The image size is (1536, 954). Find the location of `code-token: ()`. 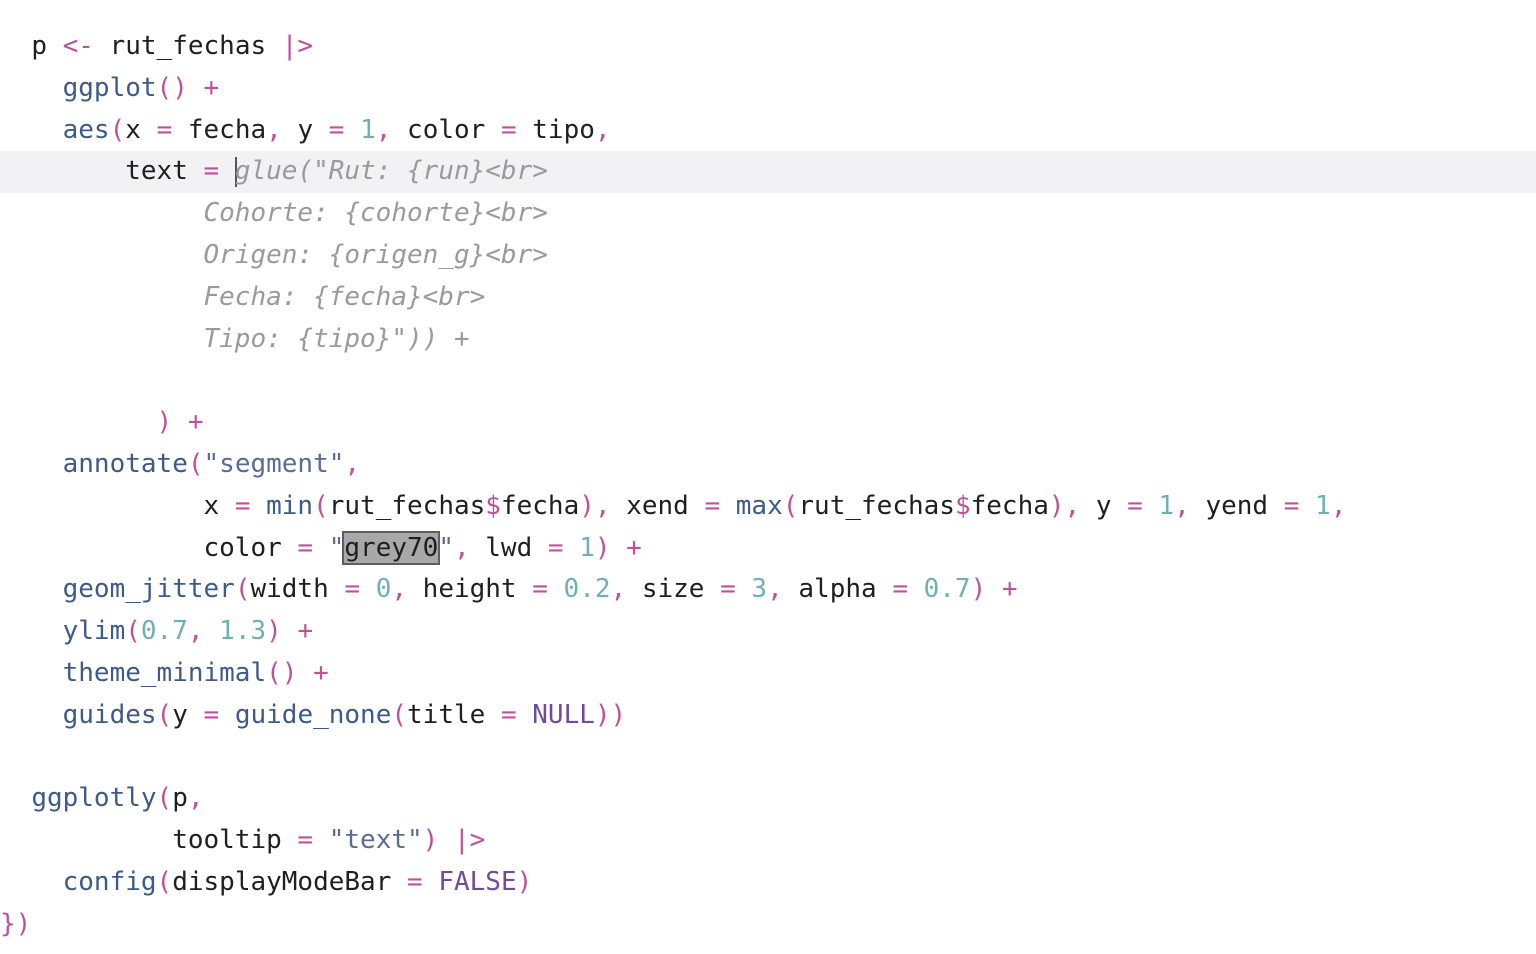

code-token: () is located at coordinates (282, 672).